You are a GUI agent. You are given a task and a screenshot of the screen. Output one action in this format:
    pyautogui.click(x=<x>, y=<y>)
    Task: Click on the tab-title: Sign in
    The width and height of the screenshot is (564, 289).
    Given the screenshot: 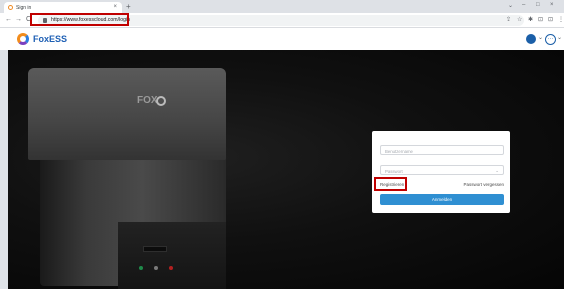 What is the action you would take?
    pyautogui.click(x=24, y=8)
    